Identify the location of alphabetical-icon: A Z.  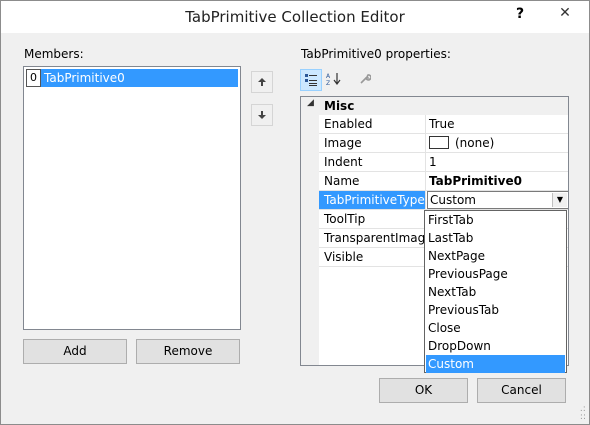
(333, 80).